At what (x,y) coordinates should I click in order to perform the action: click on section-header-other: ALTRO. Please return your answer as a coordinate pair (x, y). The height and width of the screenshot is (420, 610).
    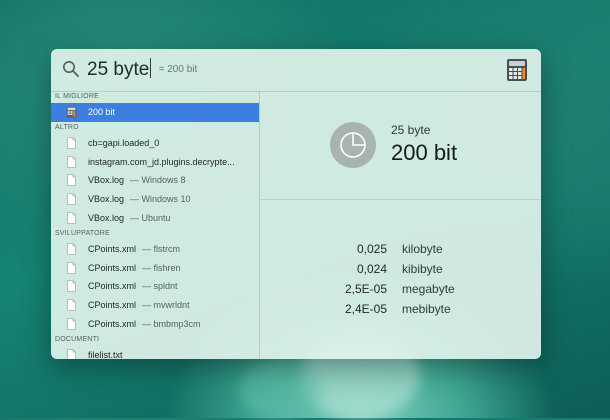
    Looking at the image, I should click on (67, 127).